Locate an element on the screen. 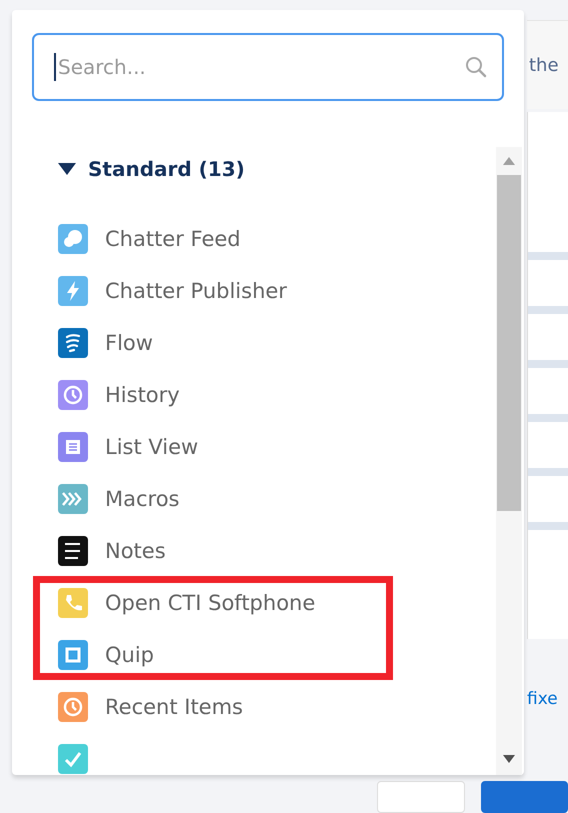 Image resolution: width=568 pixels, height=813 pixels. group-label: Standard (13) is located at coordinates (166, 169).